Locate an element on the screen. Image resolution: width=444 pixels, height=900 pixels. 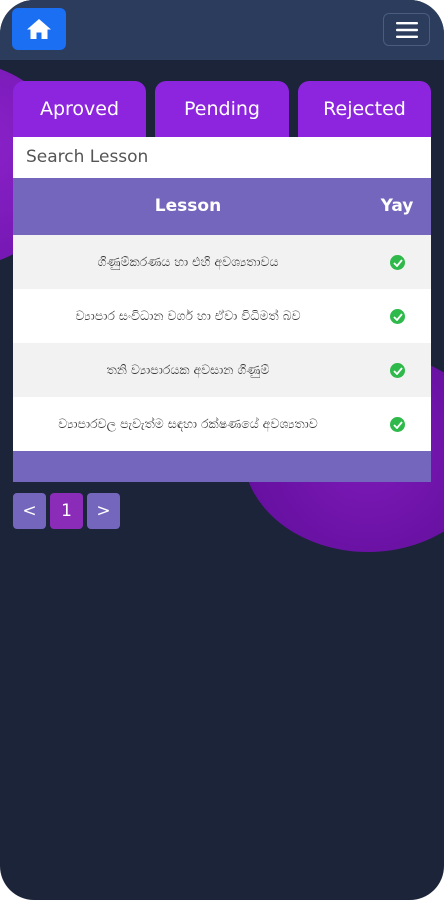
search-input: Search Lesson is located at coordinates (222, 157).